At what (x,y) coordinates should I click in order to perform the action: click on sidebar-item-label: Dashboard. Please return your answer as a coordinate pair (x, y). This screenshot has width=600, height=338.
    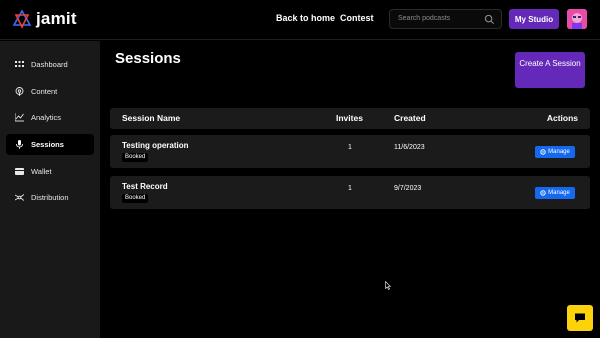
    Looking at the image, I should click on (49, 64).